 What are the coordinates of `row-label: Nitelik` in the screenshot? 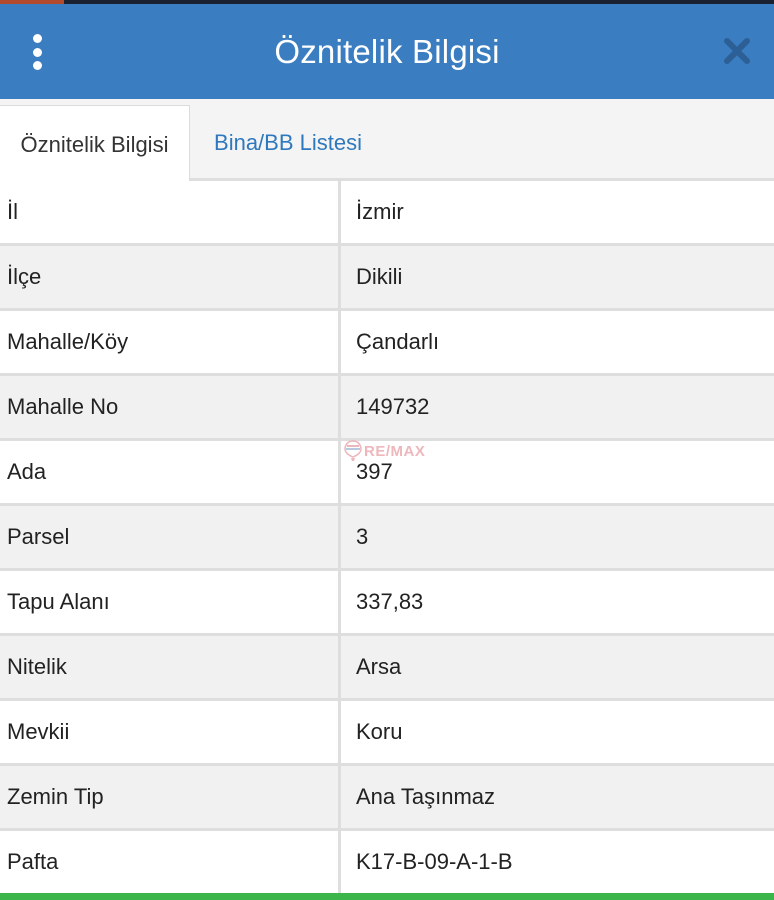 It's located at (170, 667).